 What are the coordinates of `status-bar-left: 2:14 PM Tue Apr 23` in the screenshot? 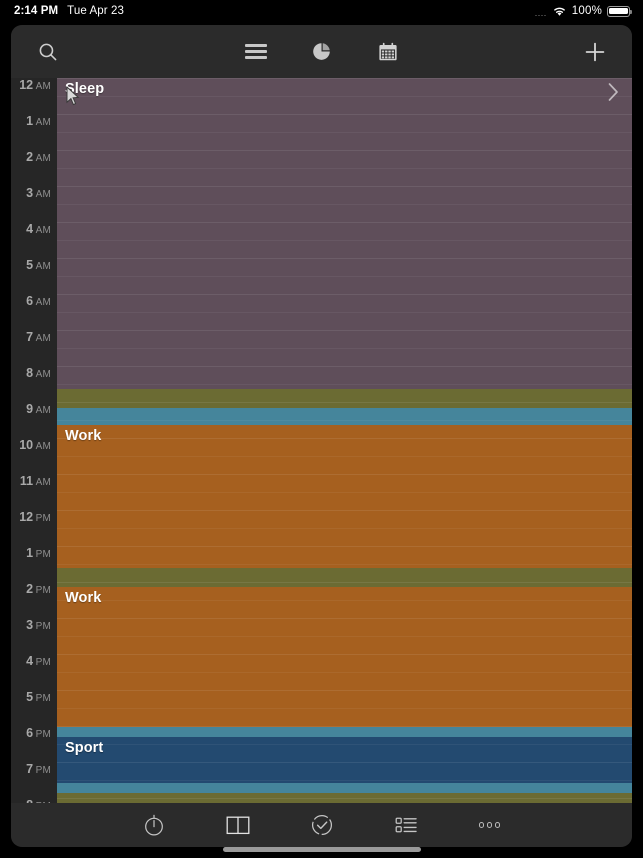 It's located at (69, 11).